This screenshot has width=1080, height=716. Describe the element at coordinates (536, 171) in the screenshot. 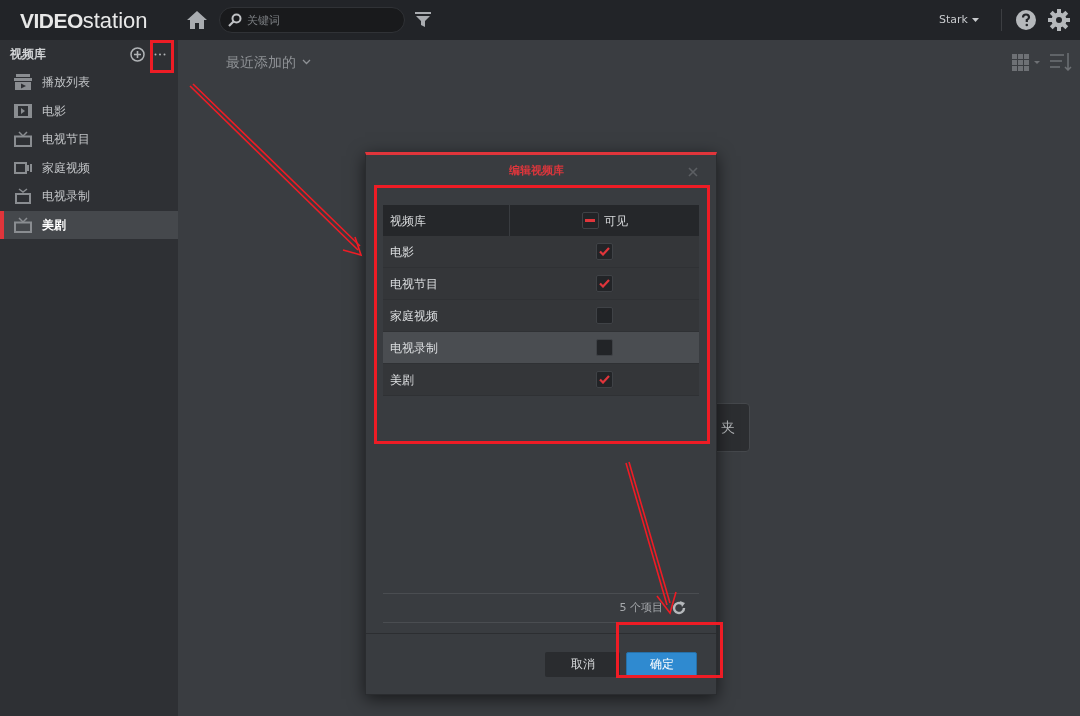

I see `dialog-title: 编辑视频库` at that location.